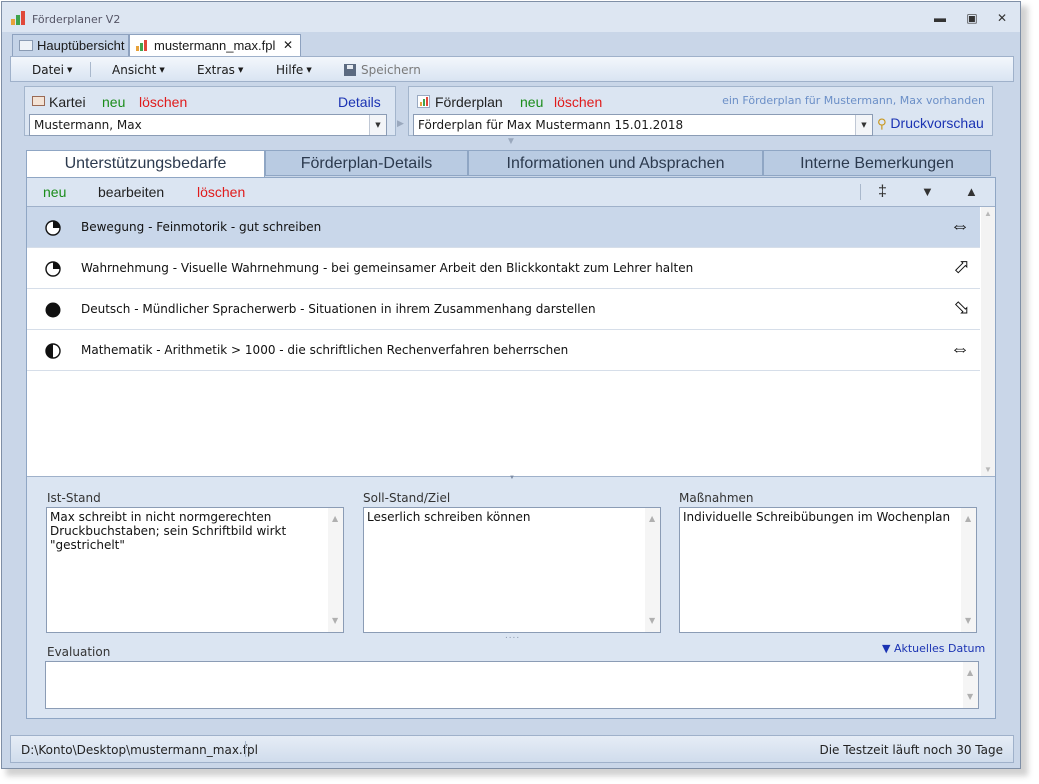 This screenshot has height=784, width=1039. What do you see at coordinates (201, 227) in the screenshot?
I see `need-text: Bewegung - Feinmotorik - gut schreiben` at bounding box center [201, 227].